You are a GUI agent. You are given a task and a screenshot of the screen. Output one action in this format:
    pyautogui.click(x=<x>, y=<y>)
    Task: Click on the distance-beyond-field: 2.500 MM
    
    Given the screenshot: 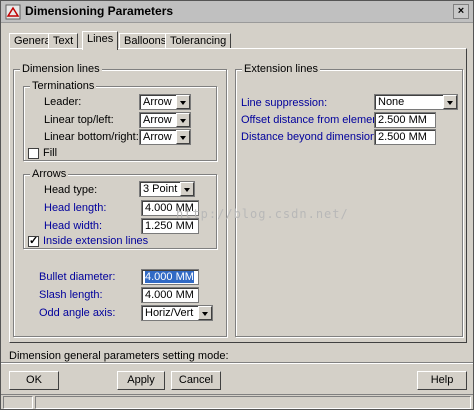 What is the action you would take?
    pyautogui.click(x=405, y=137)
    